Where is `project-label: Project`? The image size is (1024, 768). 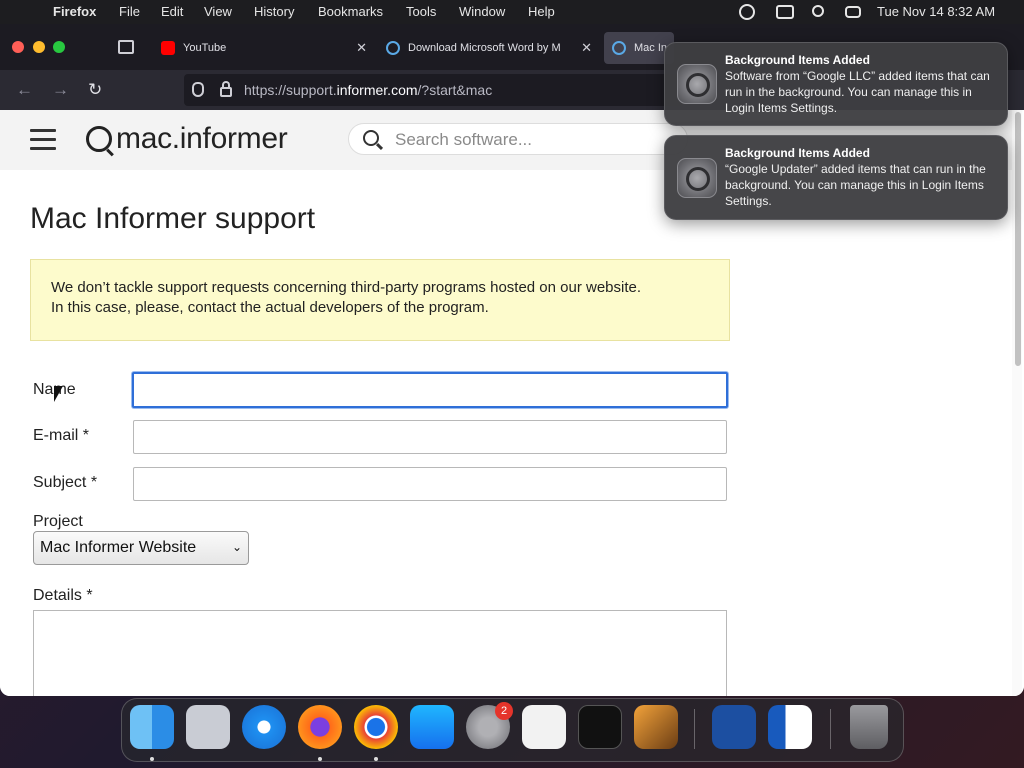
project-label: Project is located at coordinates (58, 521).